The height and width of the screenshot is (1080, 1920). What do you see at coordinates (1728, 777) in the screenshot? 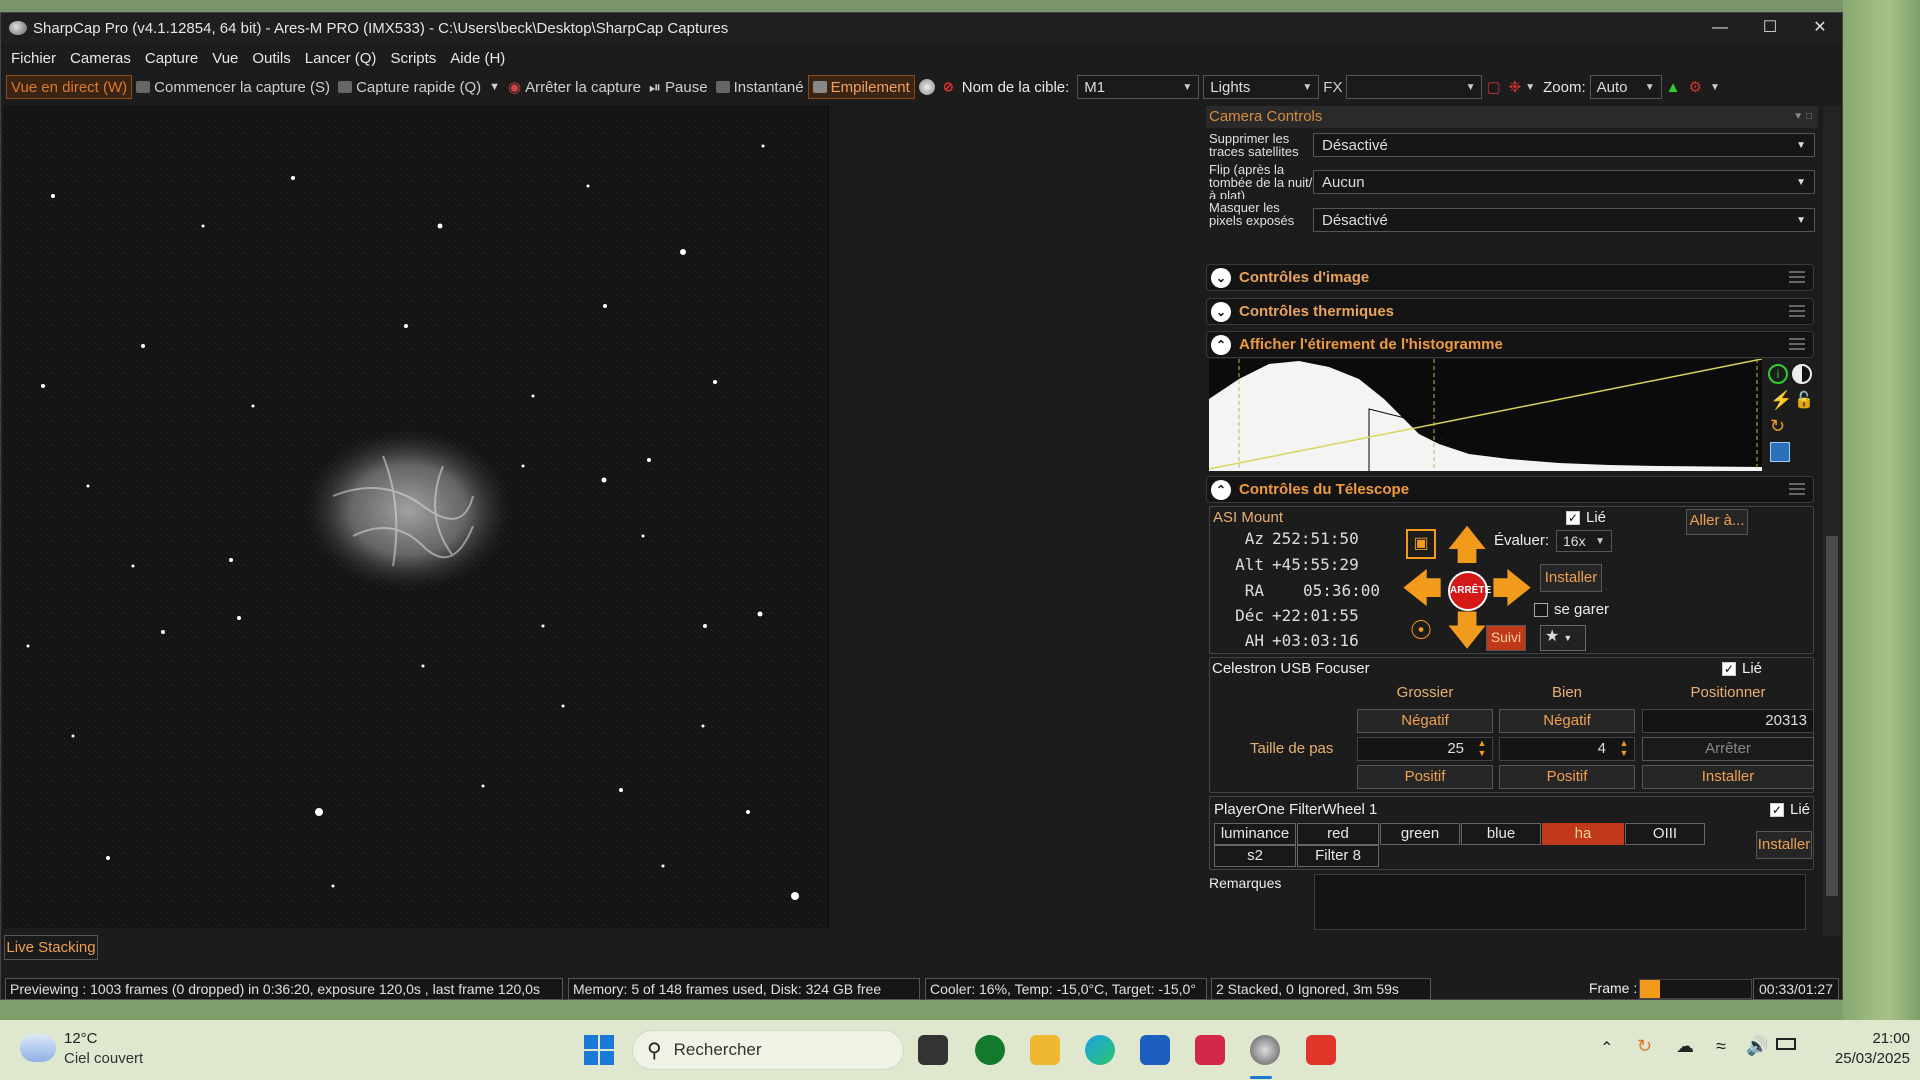
I see `focuser-setup-button: Installer` at bounding box center [1728, 777].